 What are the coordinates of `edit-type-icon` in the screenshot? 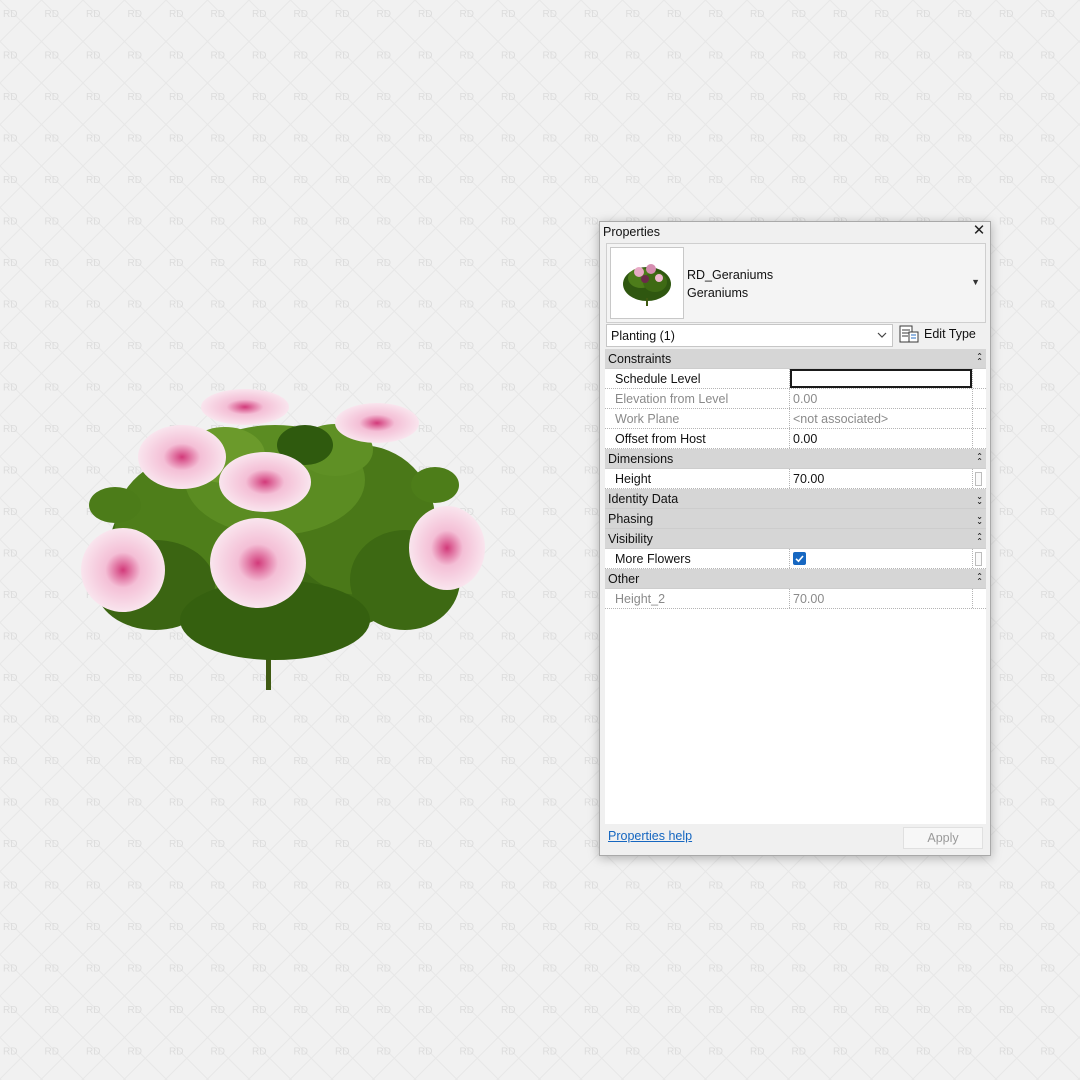 It's located at (909, 334).